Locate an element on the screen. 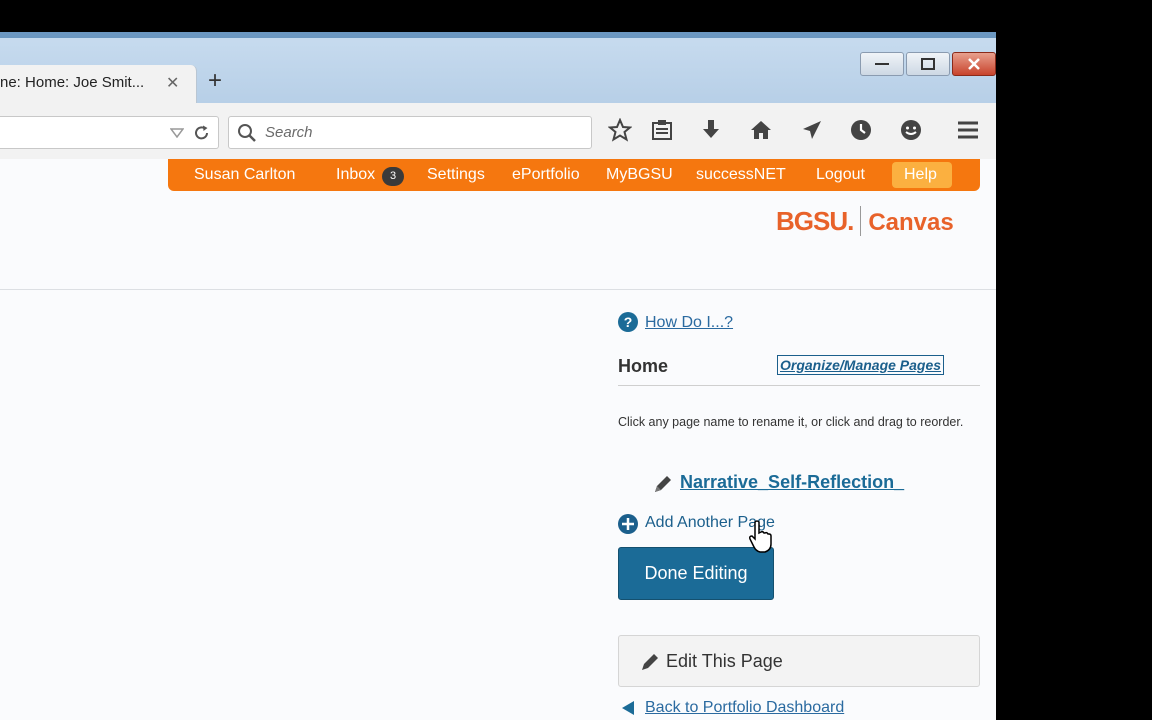 The height and width of the screenshot is (720, 1152). header-divider is located at coordinates (498, 289).